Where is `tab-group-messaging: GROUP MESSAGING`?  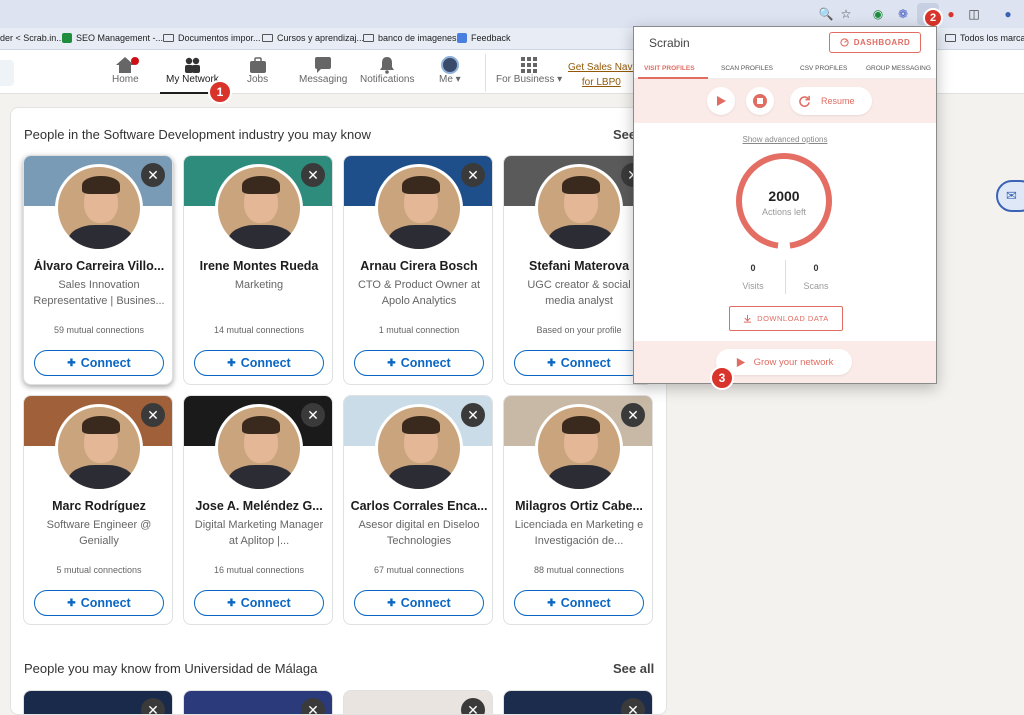 tab-group-messaging: GROUP MESSAGING is located at coordinates (898, 68).